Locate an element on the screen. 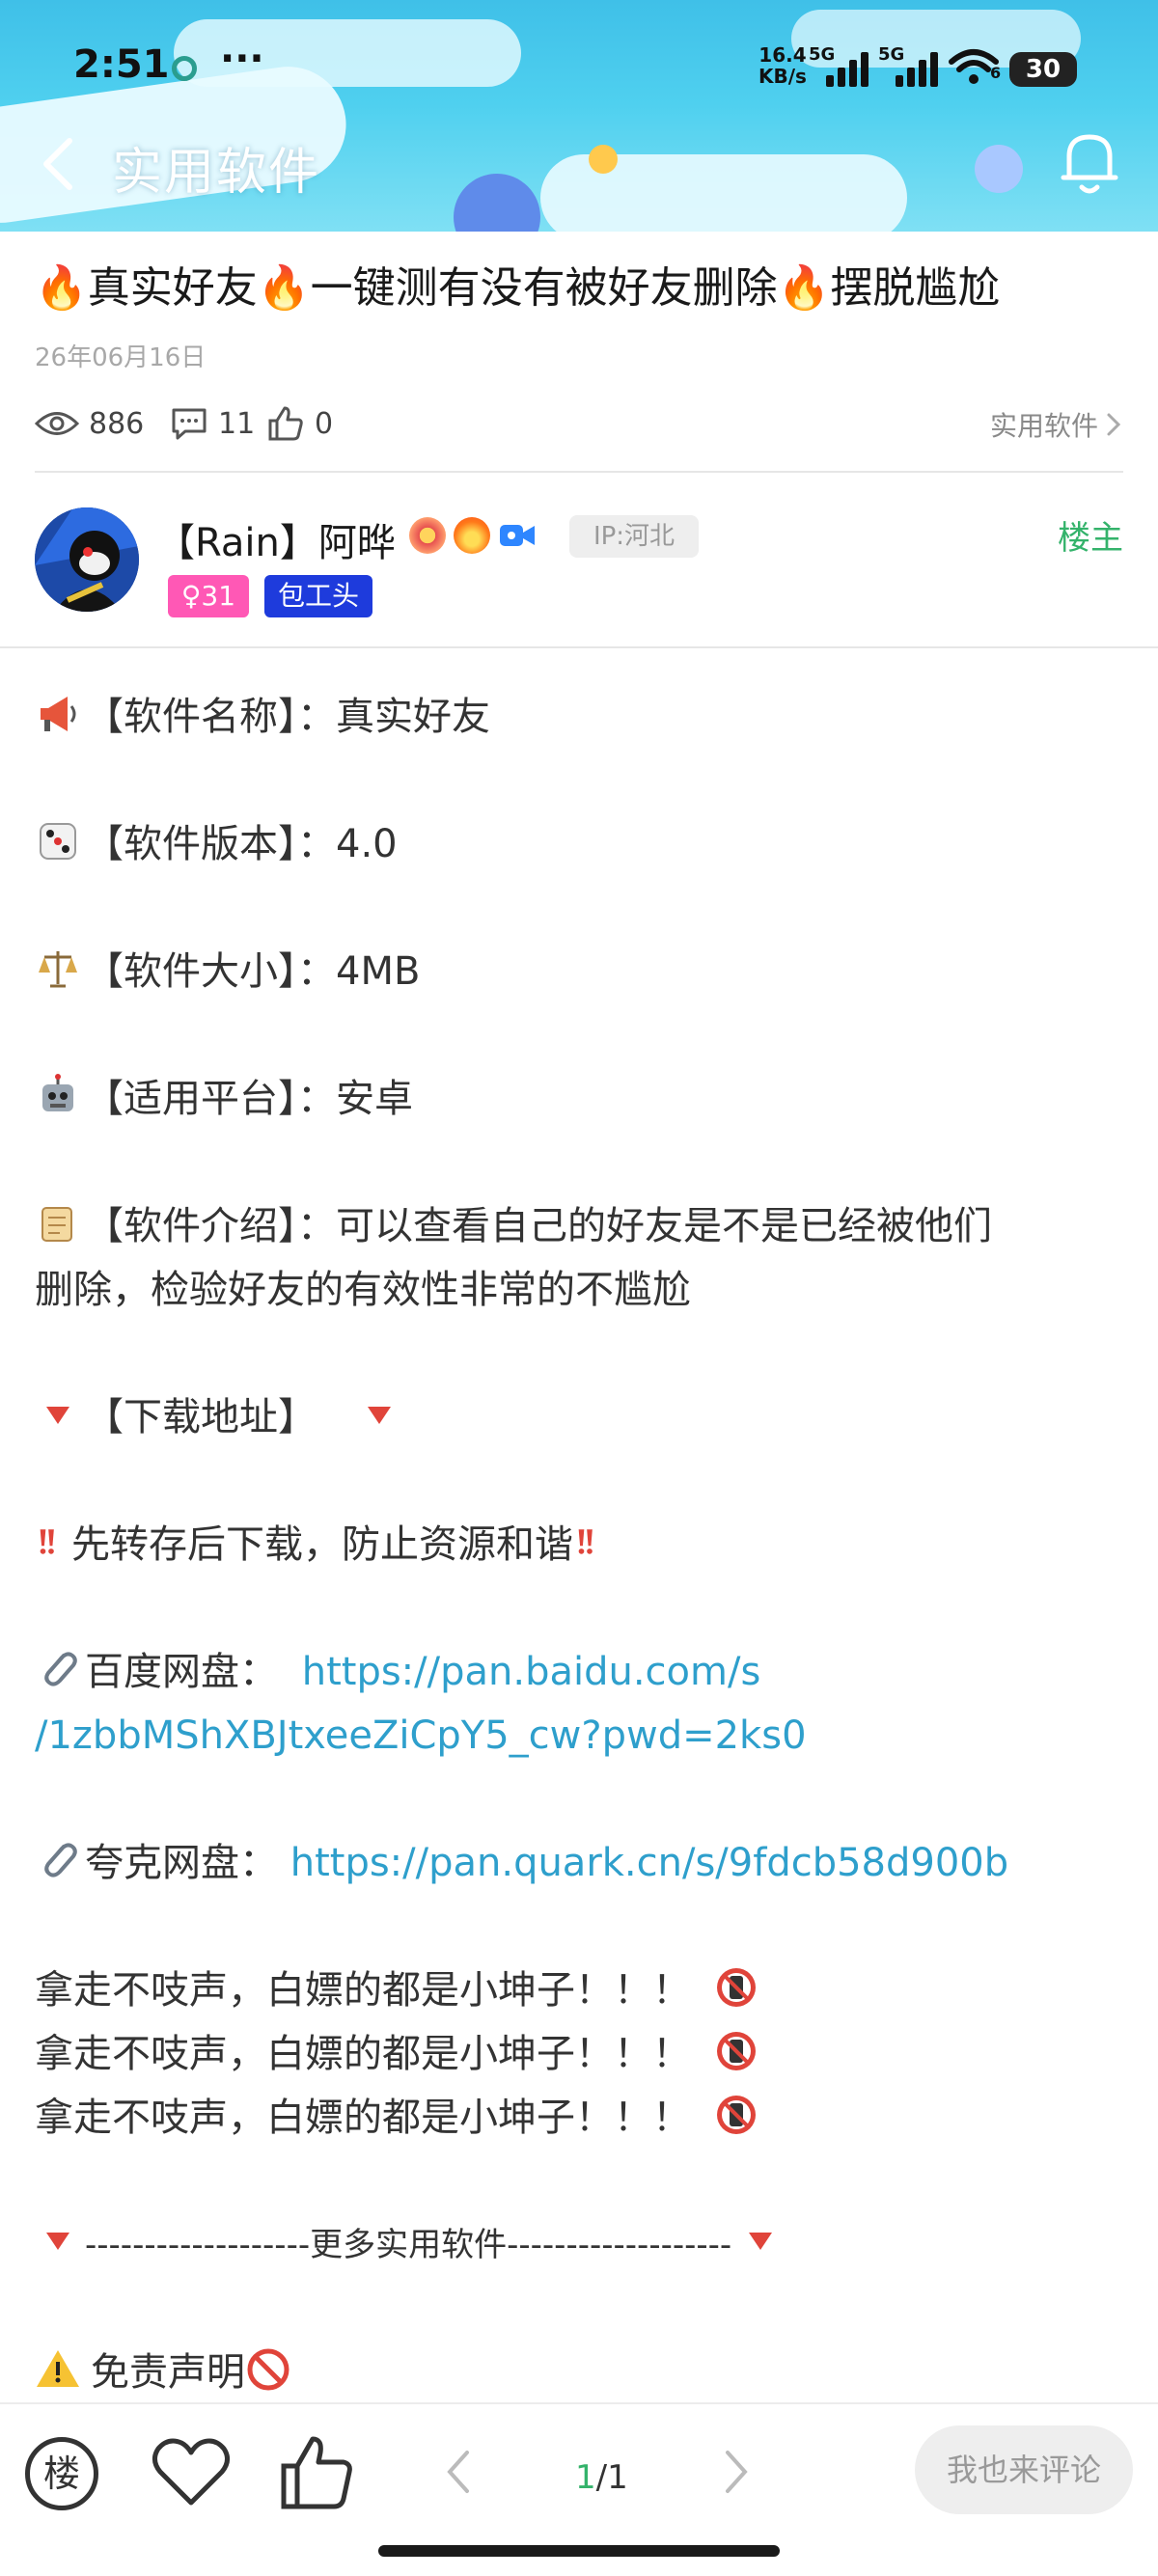  comments-stat: 11 is located at coordinates (212, 424).